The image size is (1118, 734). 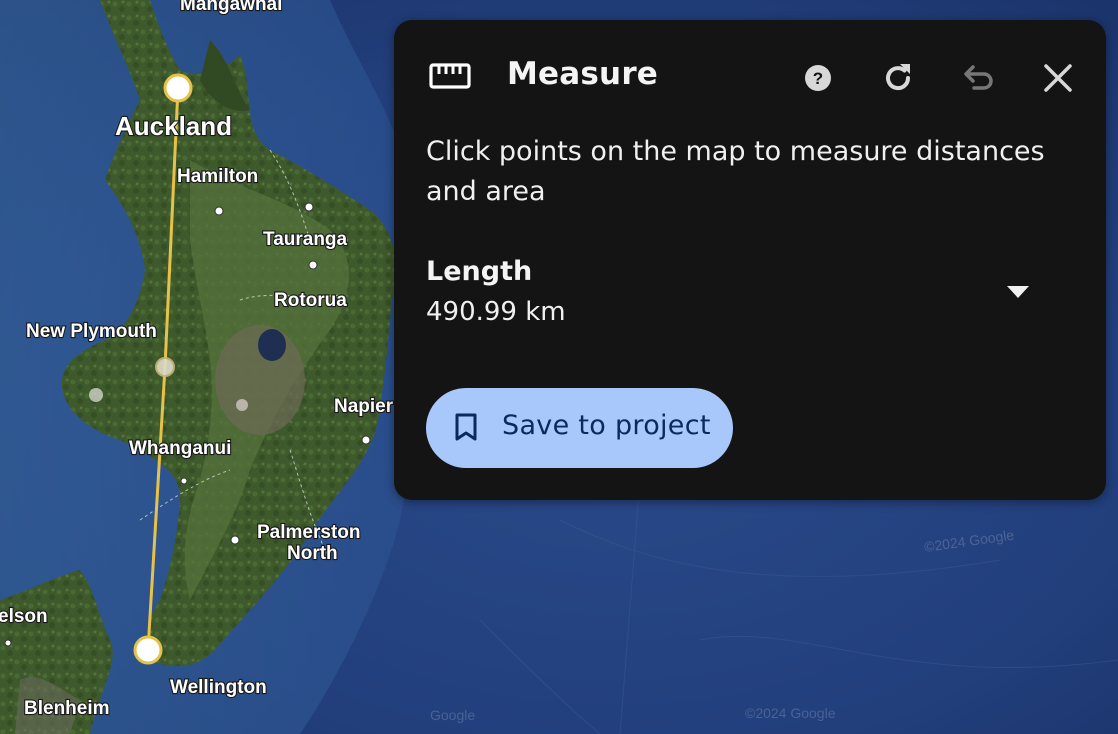 What do you see at coordinates (312, 553) in the screenshot?
I see `label-palmerston-north-line2: North` at bounding box center [312, 553].